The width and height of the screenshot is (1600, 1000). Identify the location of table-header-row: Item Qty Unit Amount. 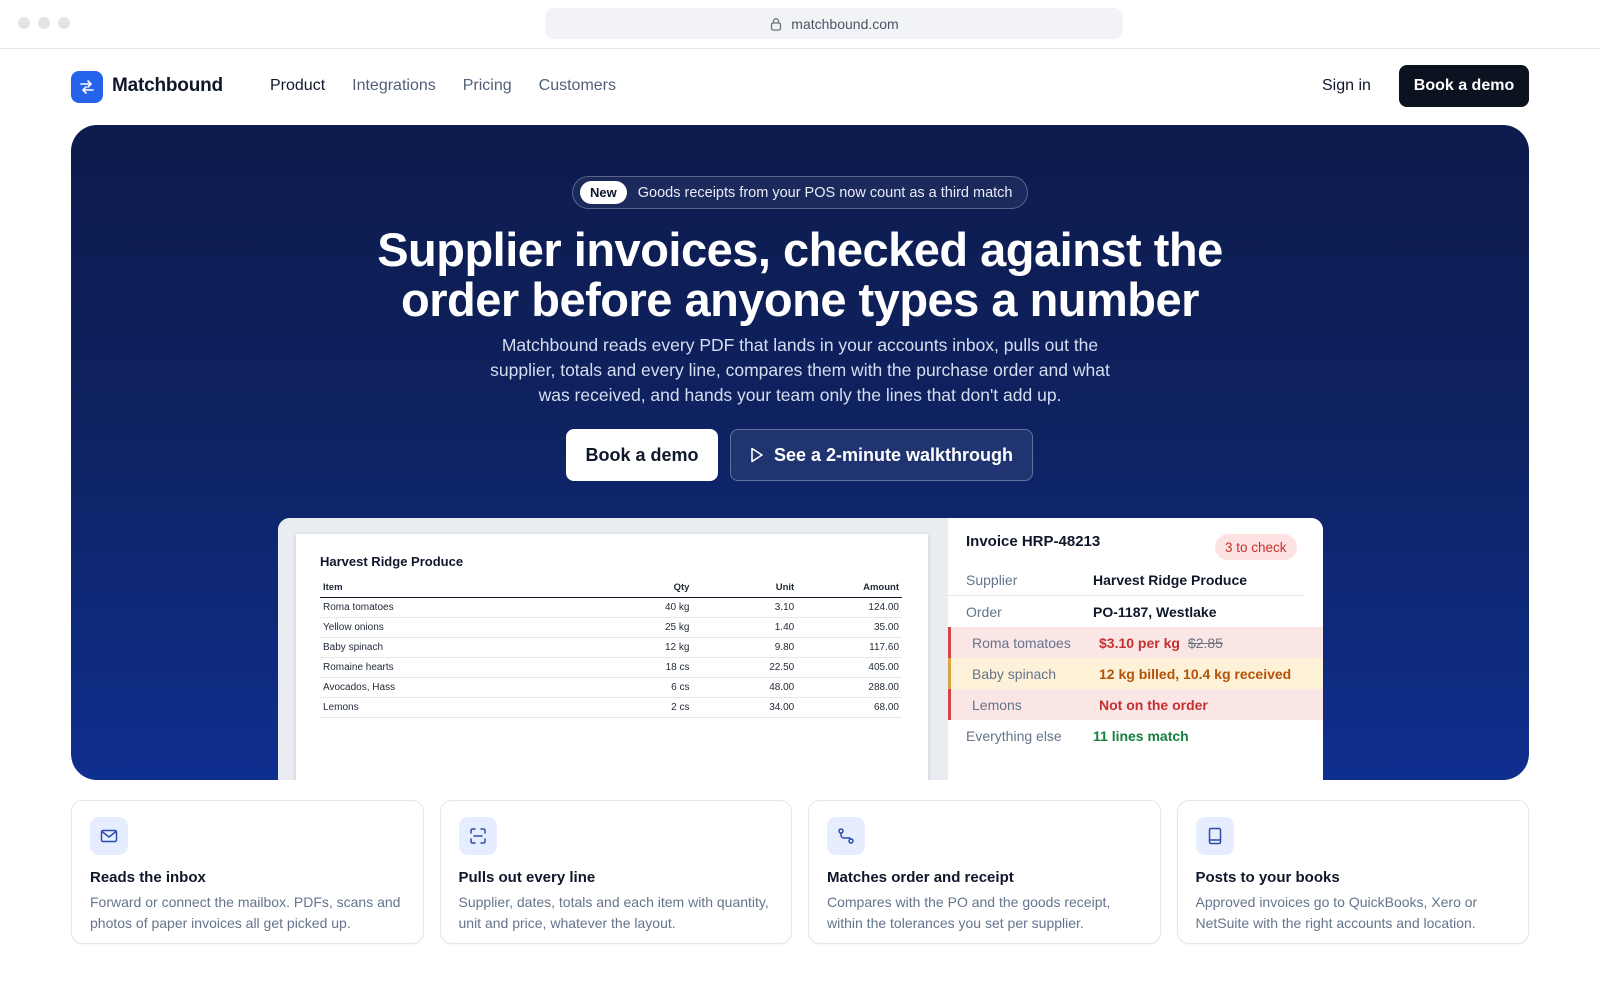
(611, 590).